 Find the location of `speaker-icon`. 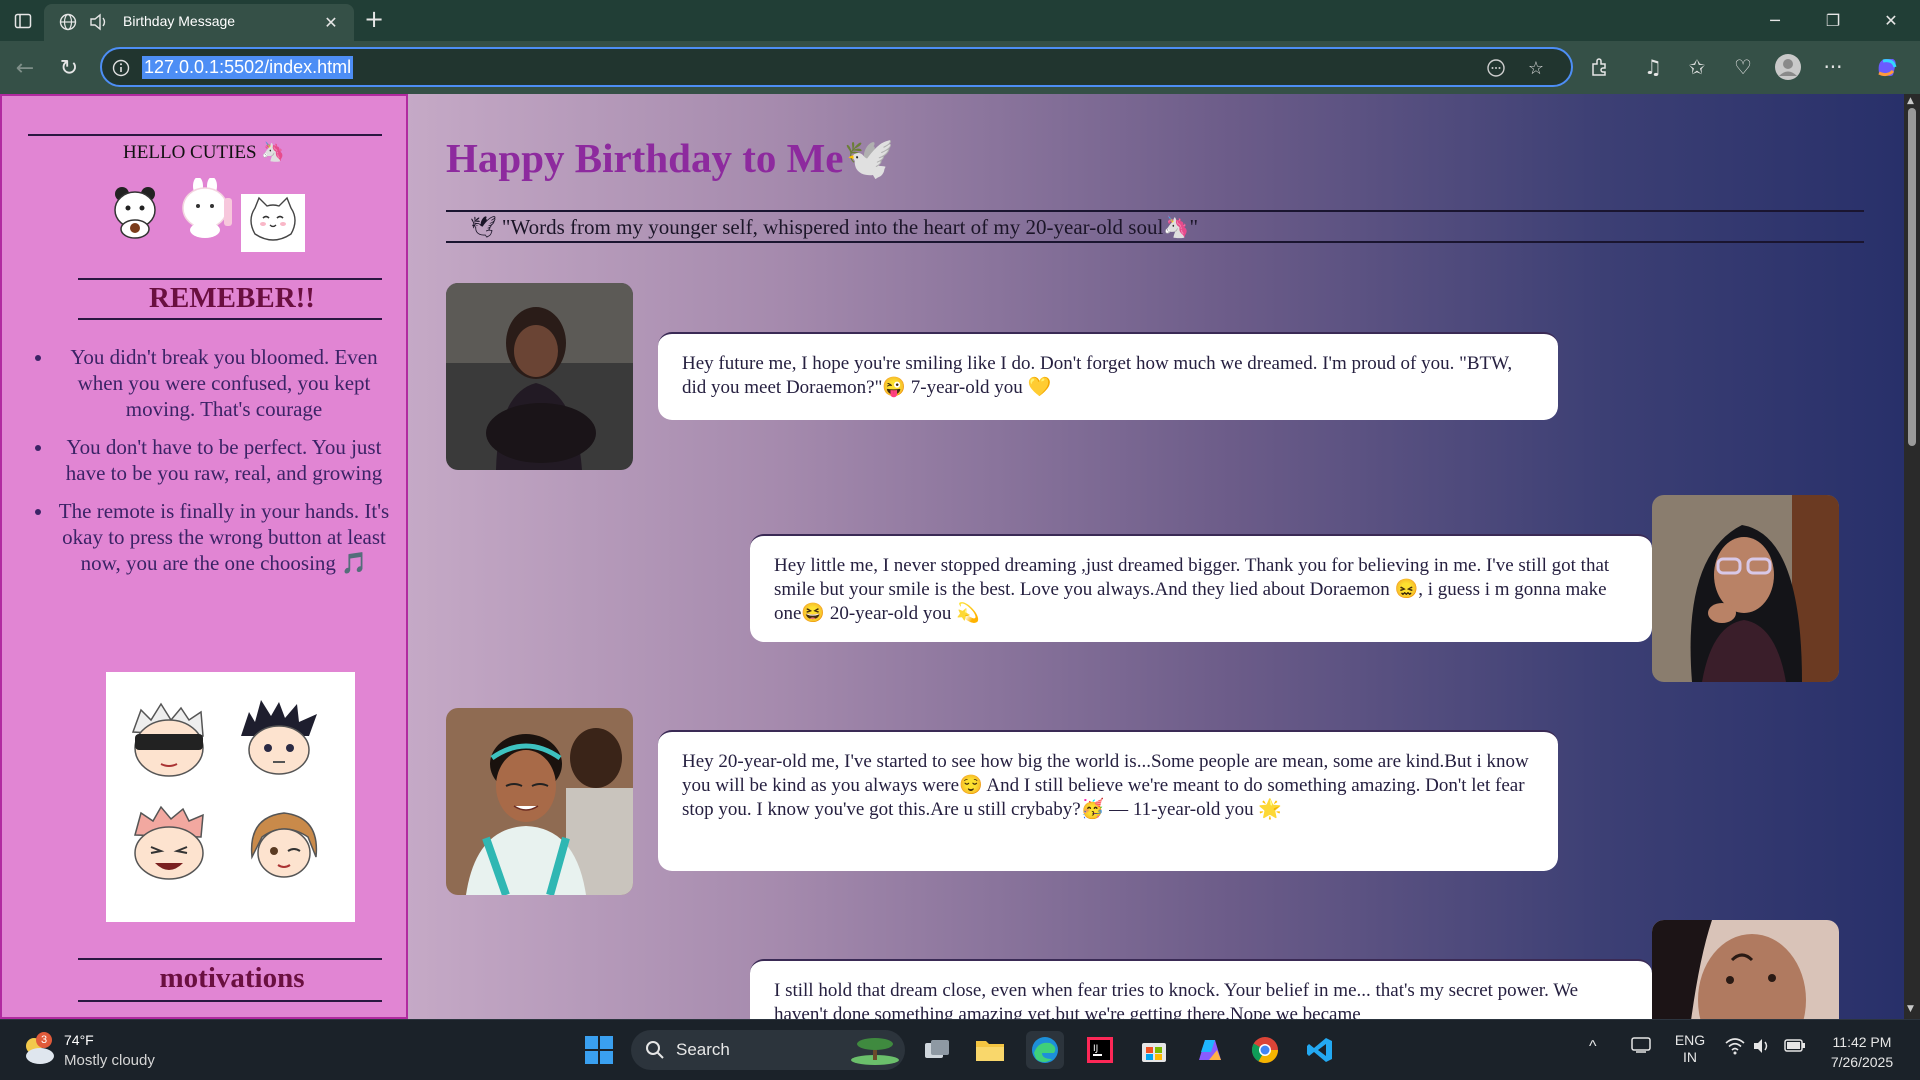

speaker-icon is located at coordinates (99, 22).